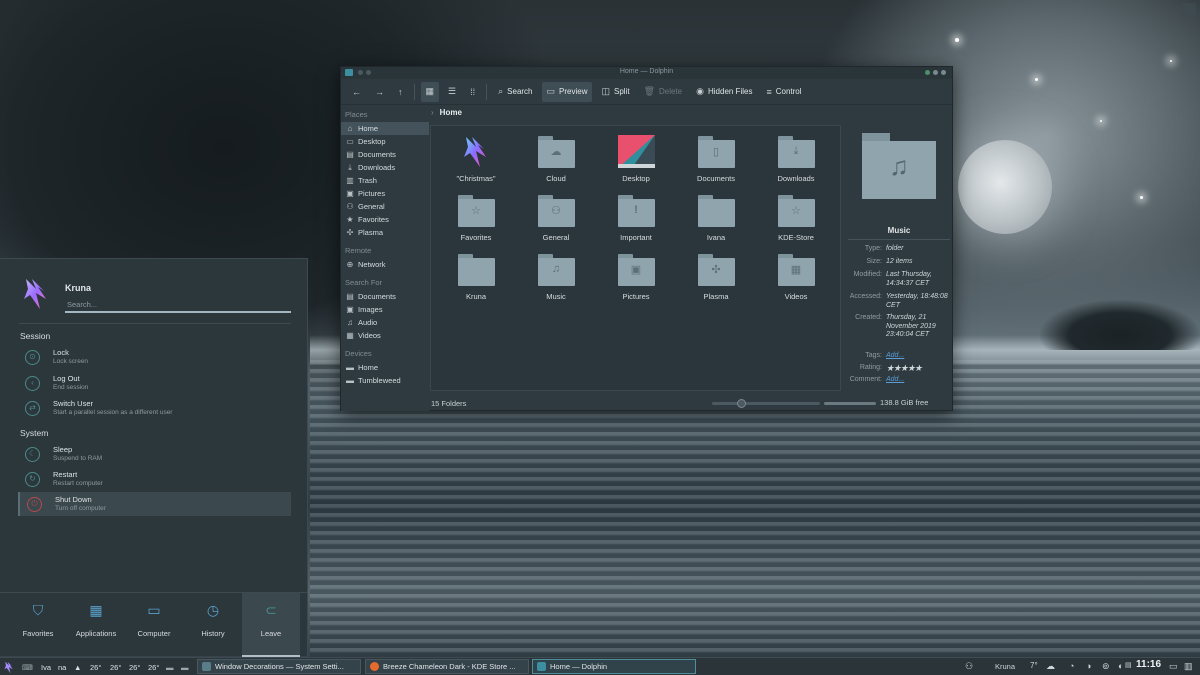 The image size is (1200, 675). I want to click on back-button: ←, so click(356, 92).